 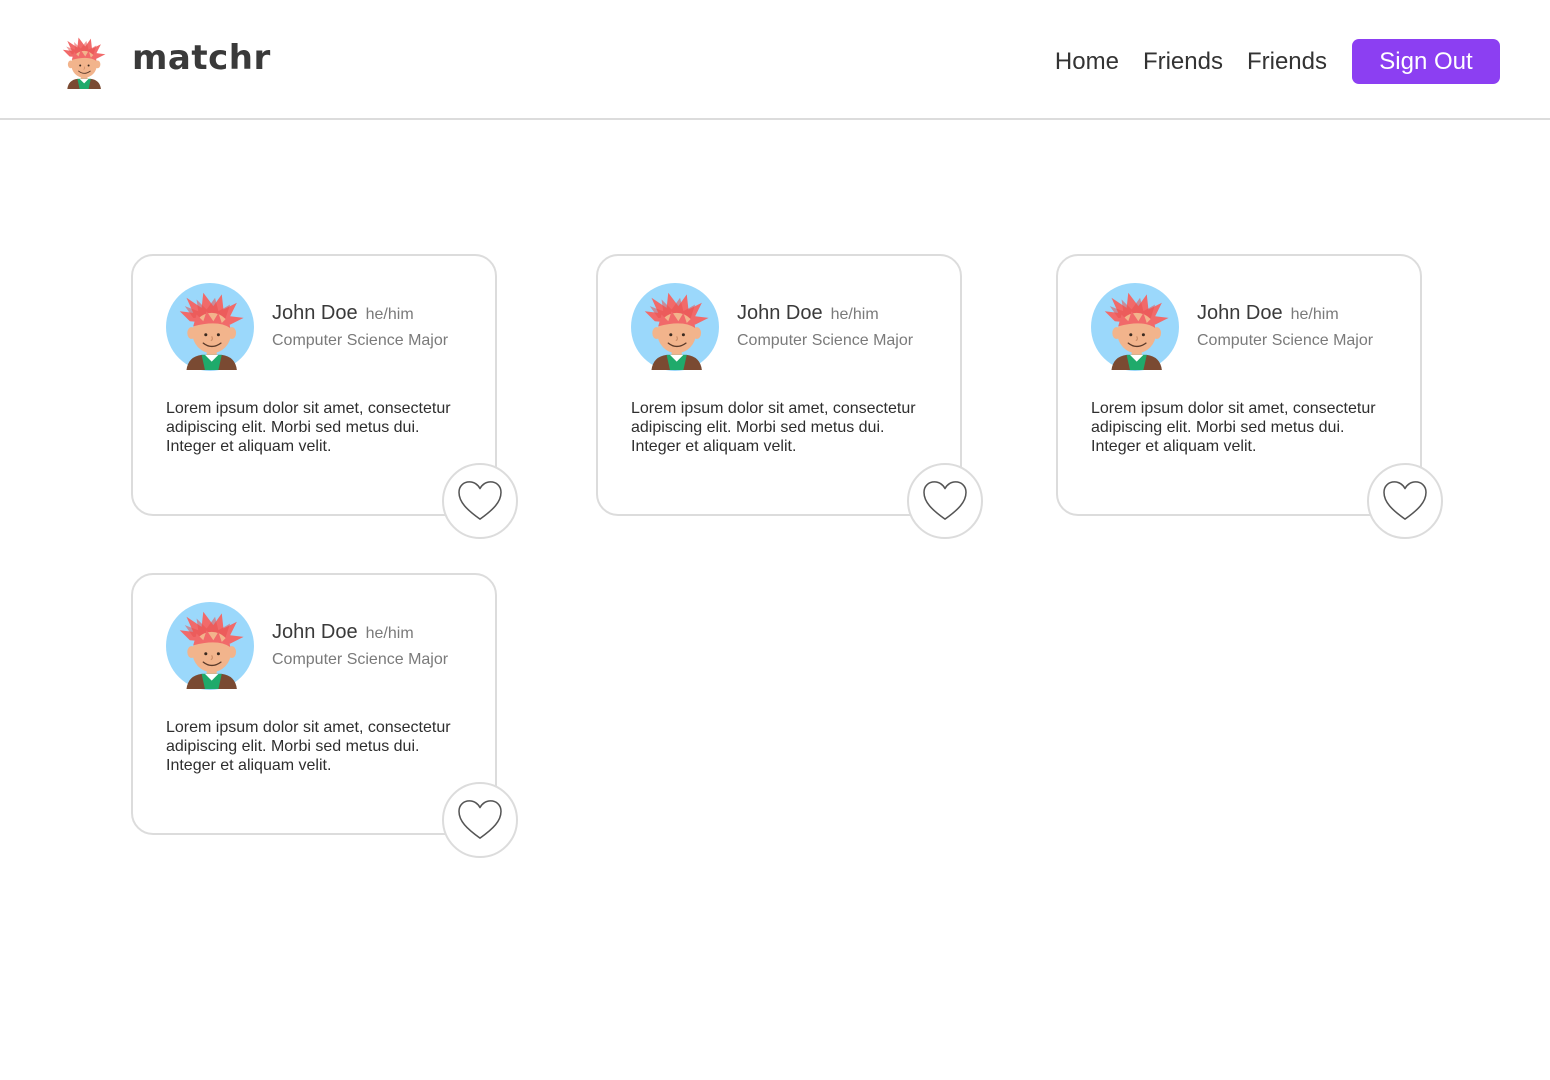 What do you see at coordinates (1287, 62) in the screenshot?
I see `nav-friends-link-2: Friends` at bounding box center [1287, 62].